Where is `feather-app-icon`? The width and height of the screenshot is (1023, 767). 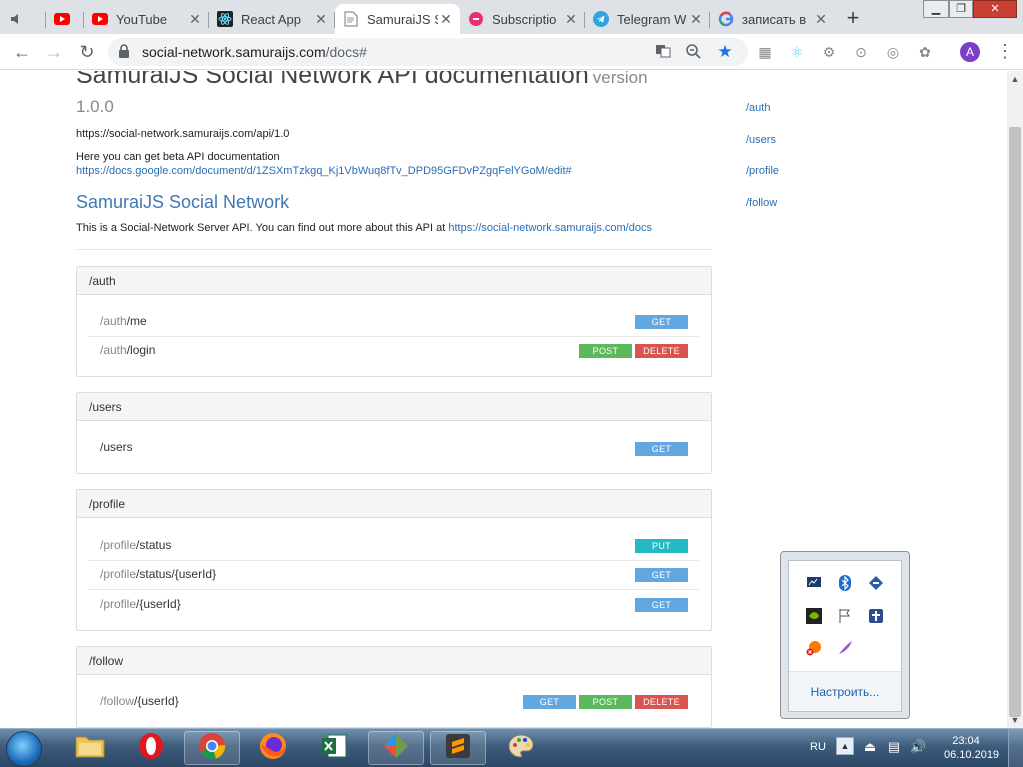
feather-app-icon is located at coordinates (845, 648).